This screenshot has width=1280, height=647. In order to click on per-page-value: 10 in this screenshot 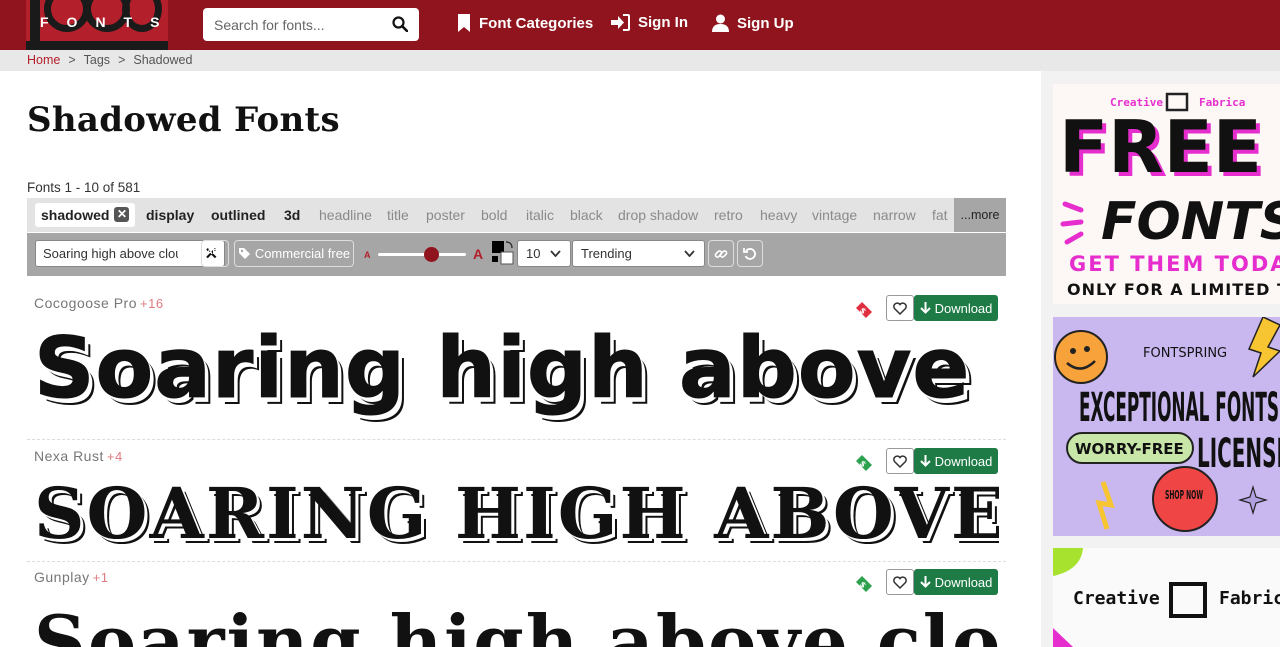, I will do `click(533, 253)`.